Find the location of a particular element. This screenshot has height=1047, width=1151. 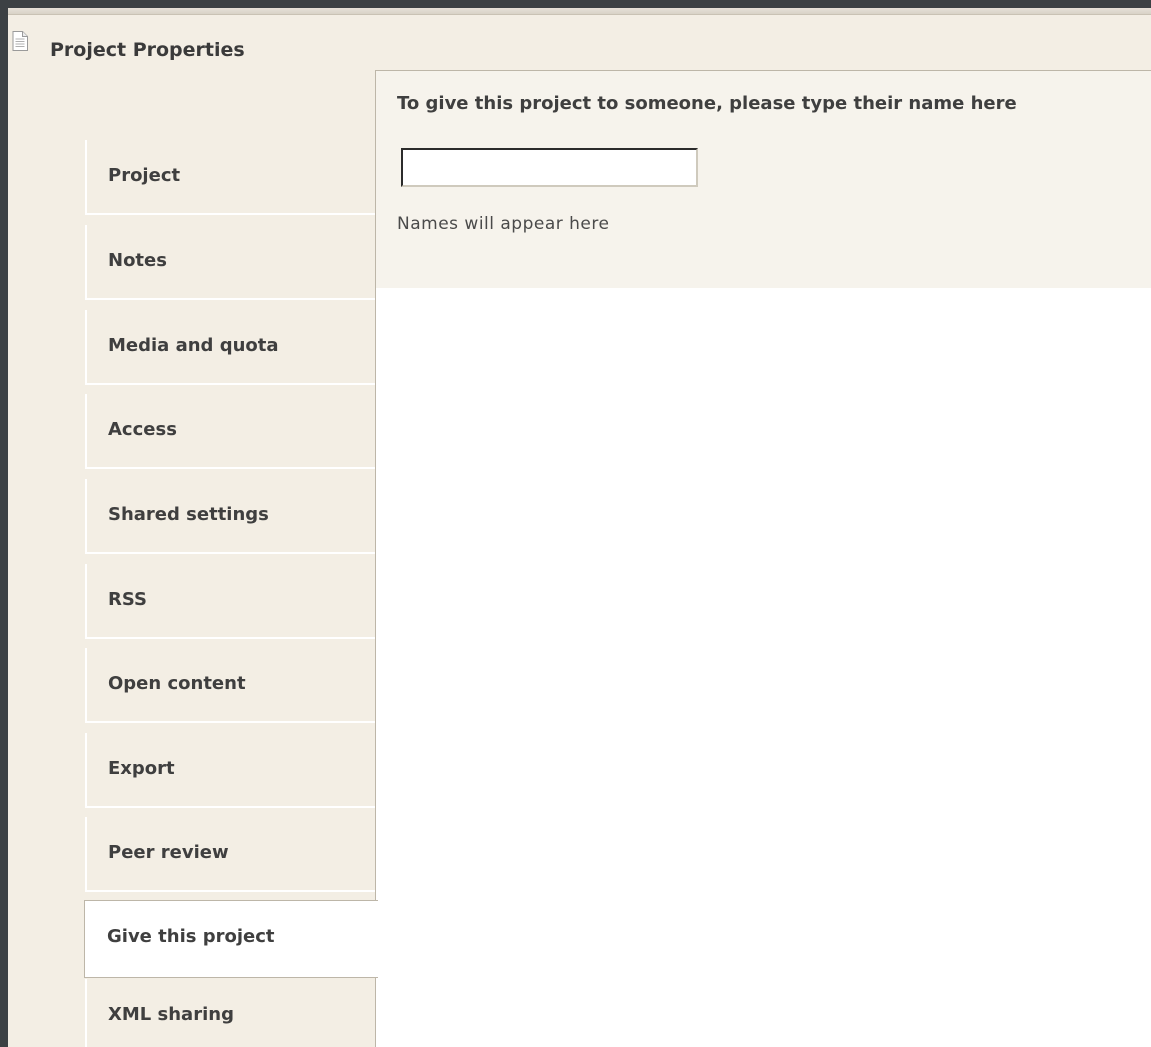

tab-label: Shared settings is located at coordinates (188, 514).